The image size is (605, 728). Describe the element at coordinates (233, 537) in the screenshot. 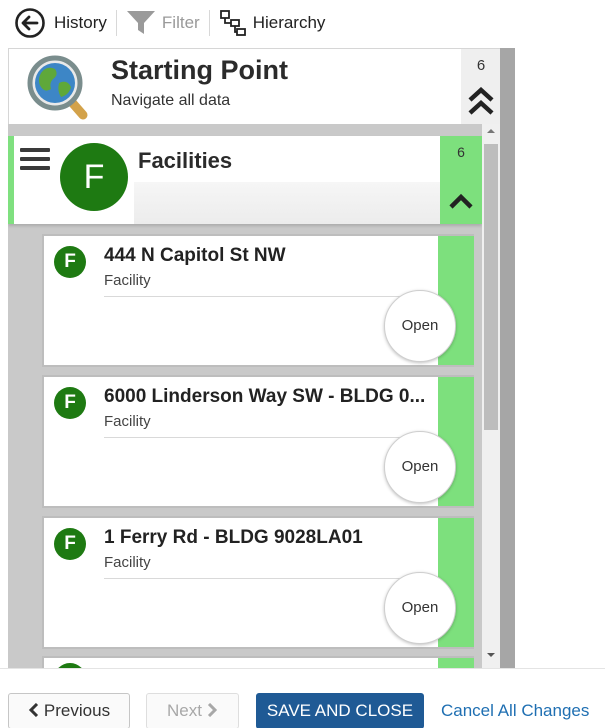

I see `item-title: 1 Ferry Rd - BLDG 9028LA01` at that location.